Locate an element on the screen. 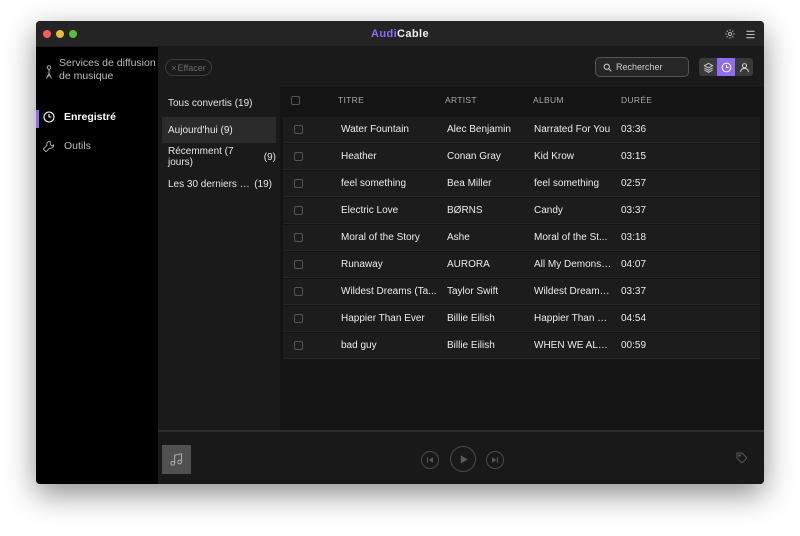 Image resolution: width=800 pixels, height=536 pixels. search-box is located at coordinates (642, 67).